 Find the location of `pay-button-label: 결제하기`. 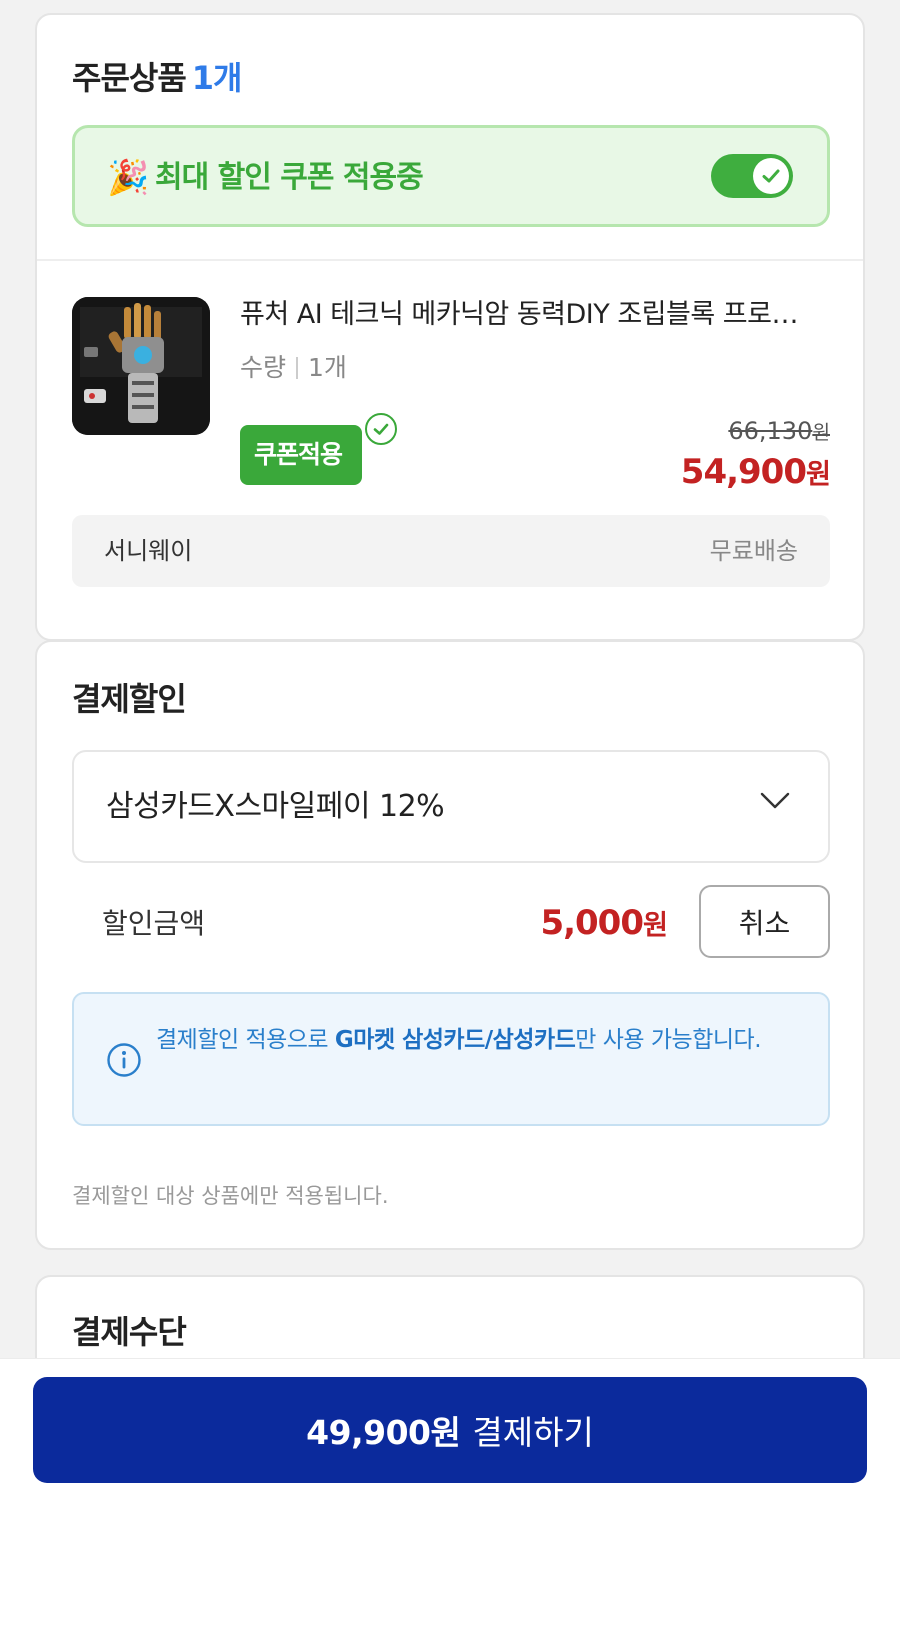

pay-button-label: 결제하기 is located at coordinates (533, 1432).